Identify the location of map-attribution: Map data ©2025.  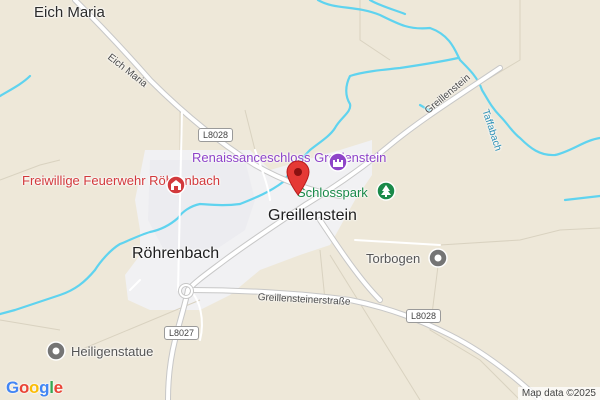
(558, 393).